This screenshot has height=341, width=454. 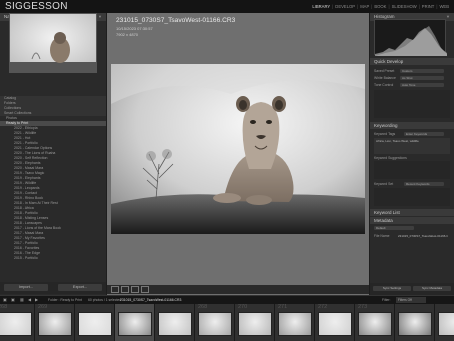 I want to click on module-slideshow: SLIDESHOW, so click(x=404, y=6).